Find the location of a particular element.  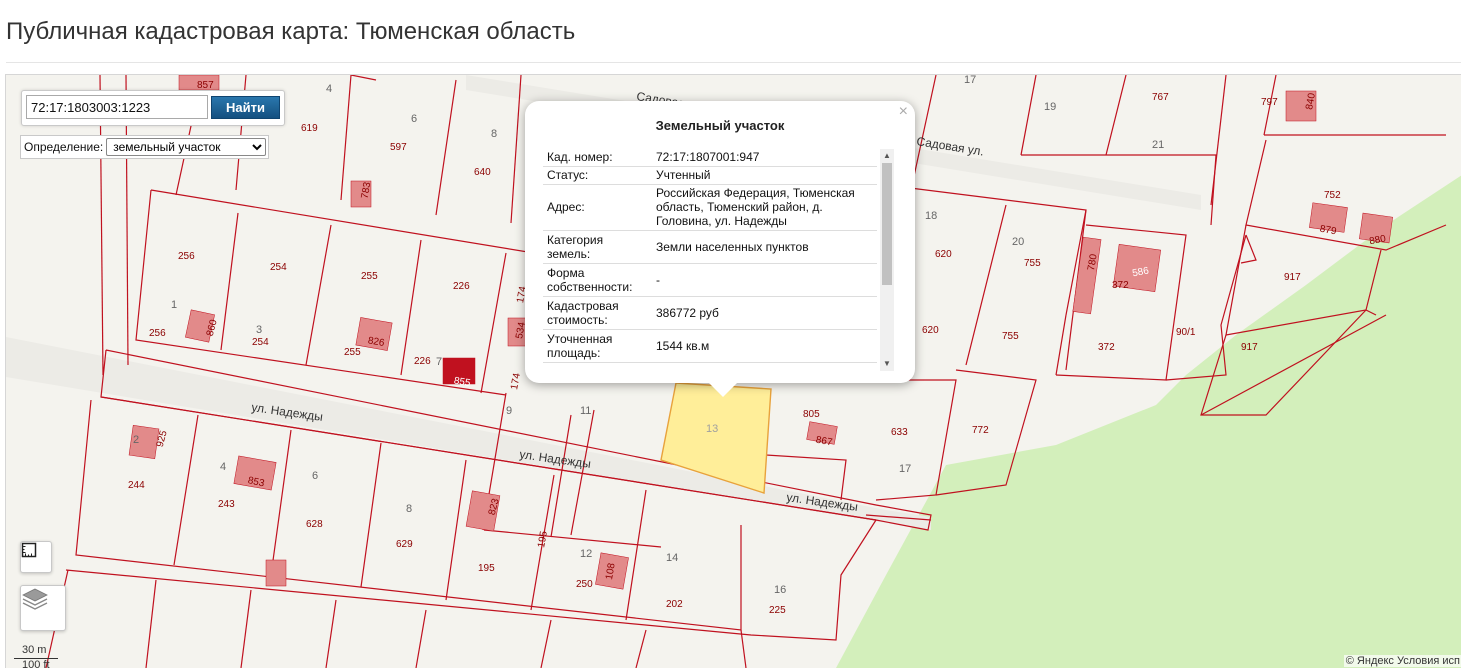

popup-scrollbar: ▲ ▼ is located at coordinates (887, 260).